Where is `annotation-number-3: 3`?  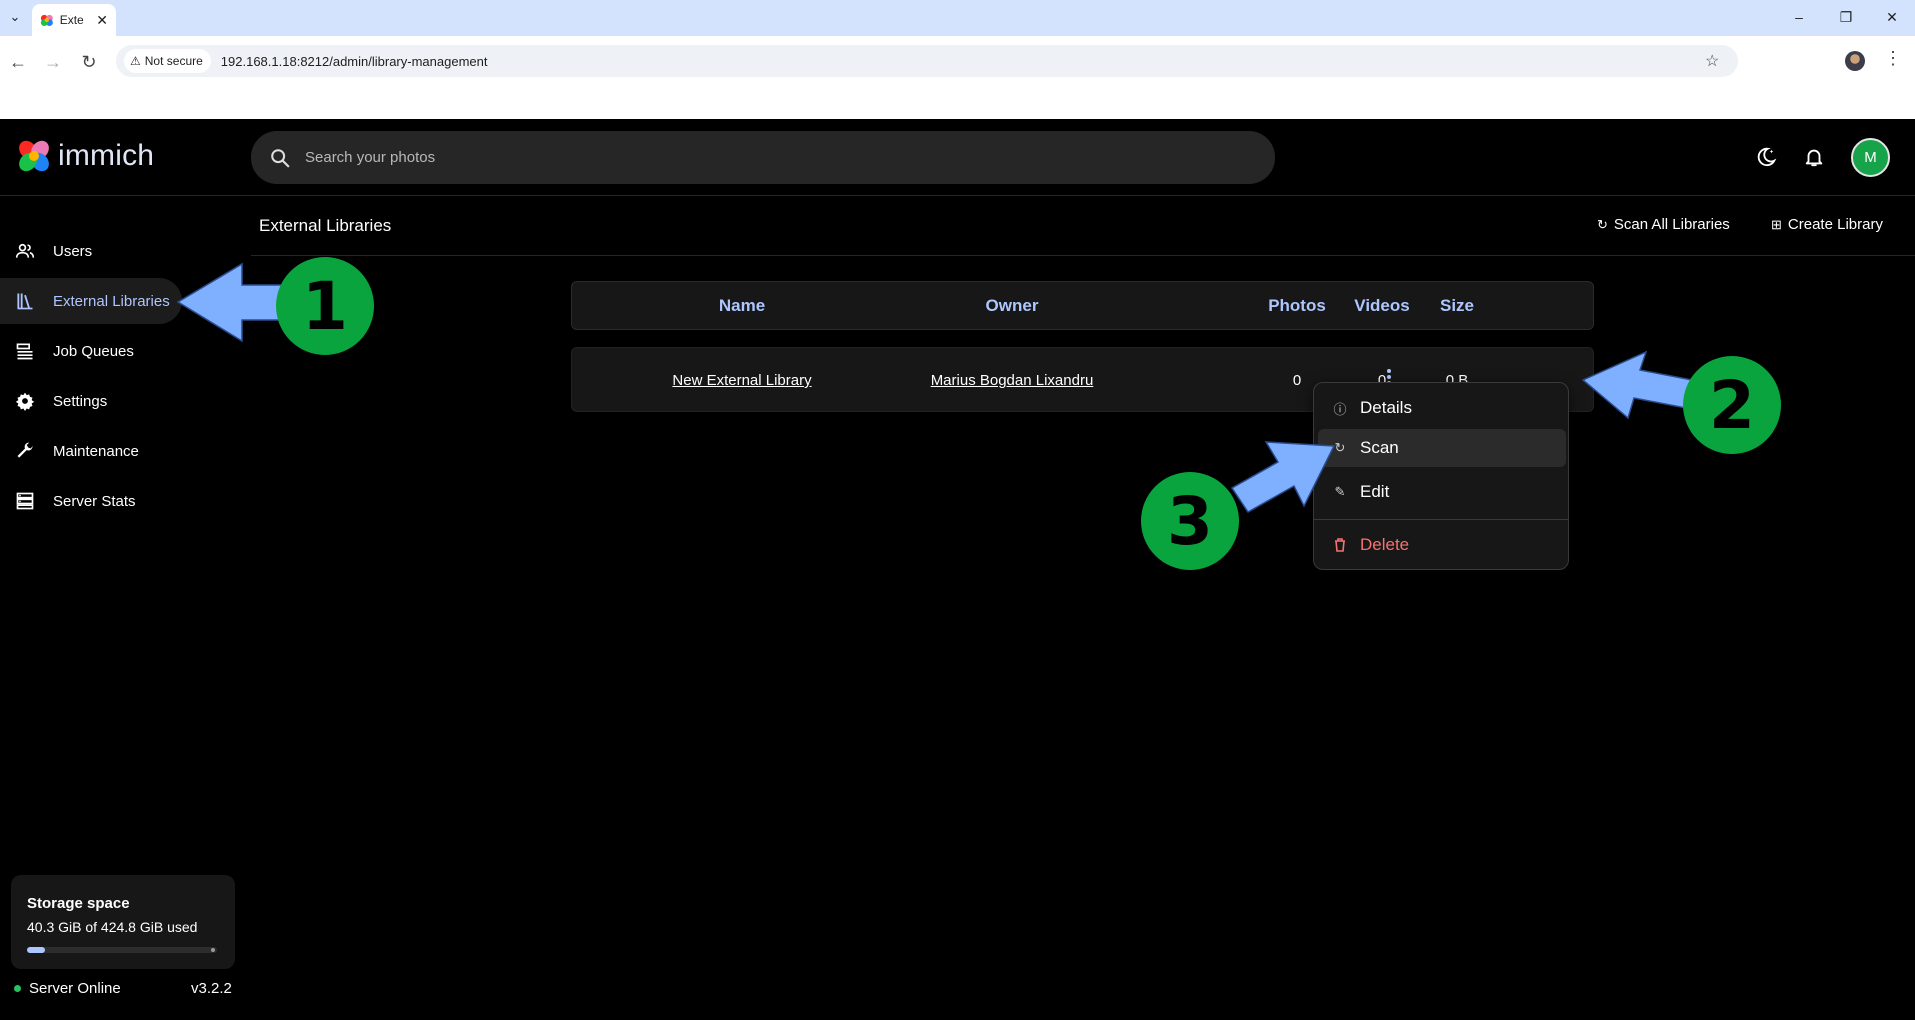 annotation-number-3: 3 is located at coordinates (1190, 521).